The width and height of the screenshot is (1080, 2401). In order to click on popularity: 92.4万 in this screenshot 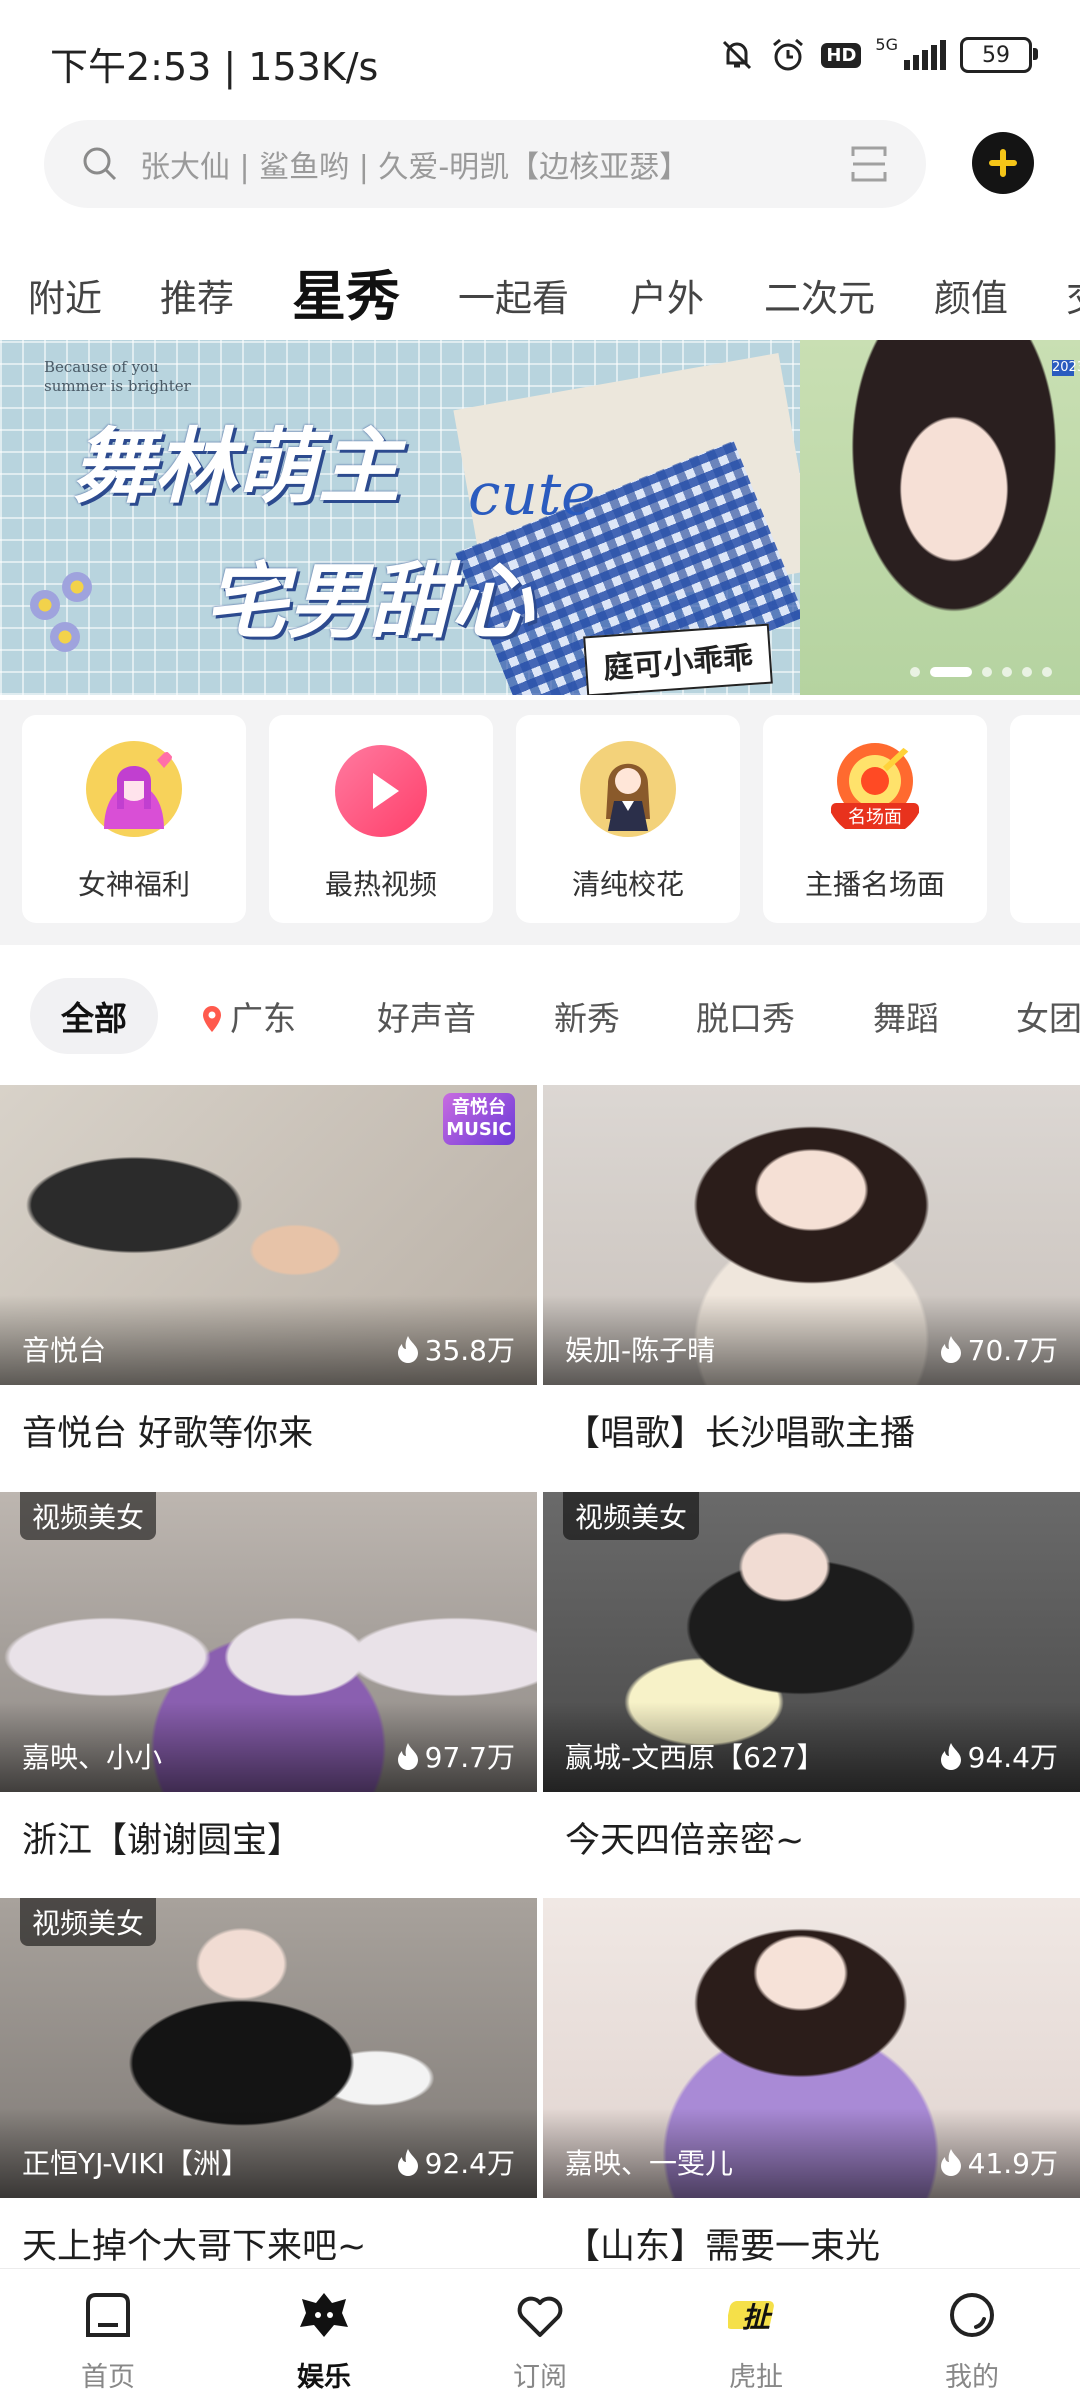, I will do `click(456, 2162)`.